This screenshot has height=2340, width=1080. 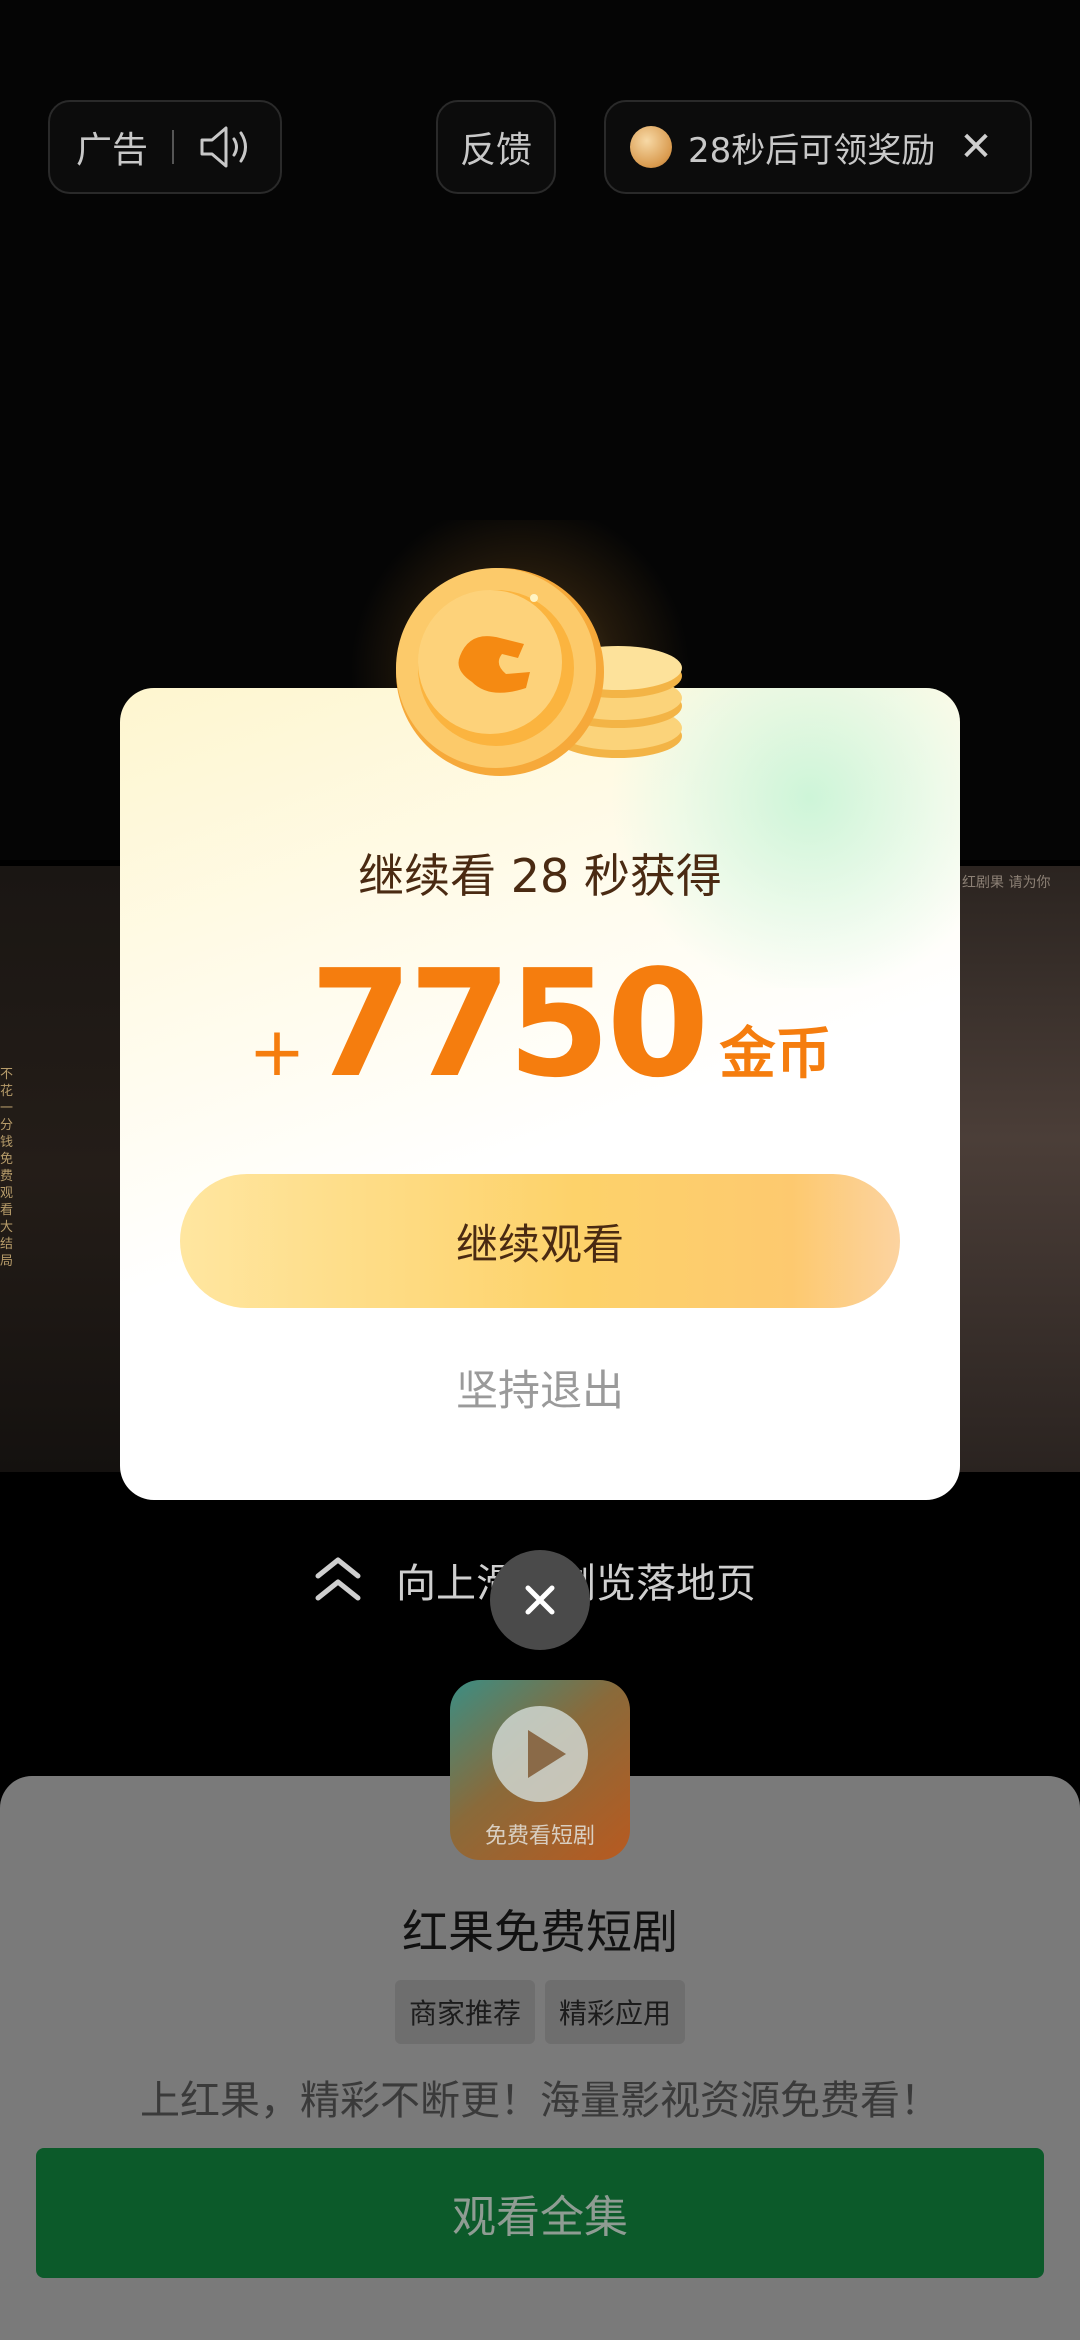 What do you see at coordinates (976, 147) in the screenshot?
I see `close-ad-icon: ✕` at bounding box center [976, 147].